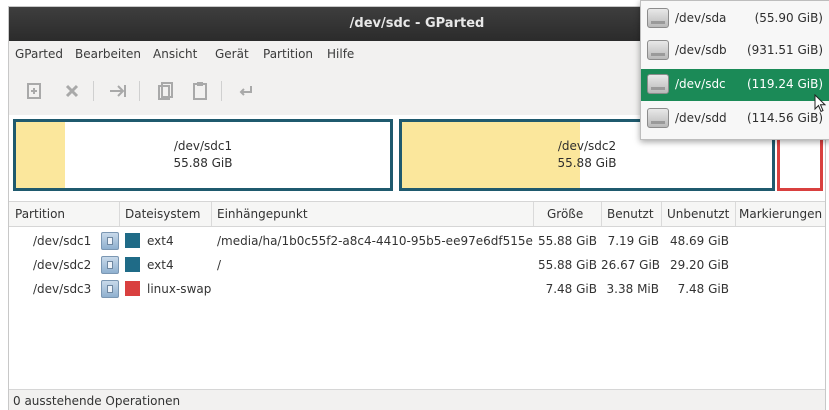 The image size is (829, 410). What do you see at coordinates (735, 119) in the screenshot?
I see `device-item-sdd: /dev/sdd (114.56 GiB)` at bounding box center [735, 119].